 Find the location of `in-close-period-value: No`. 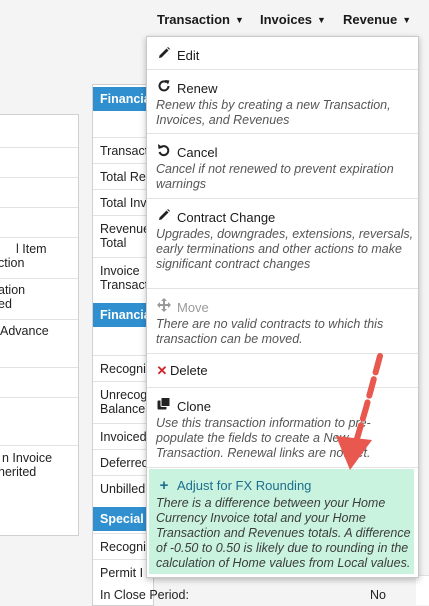

in-close-period-value: No is located at coordinates (378, 595).